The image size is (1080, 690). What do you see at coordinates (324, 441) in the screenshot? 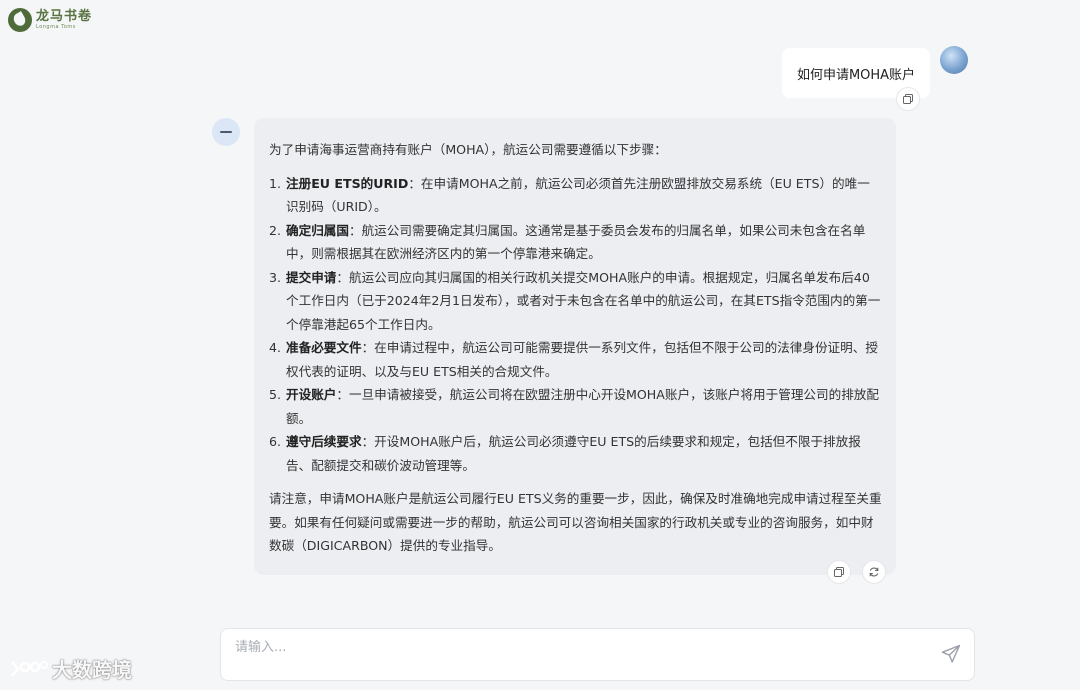
I see `step-title: 遵守后续要求` at bounding box center [324, 441].